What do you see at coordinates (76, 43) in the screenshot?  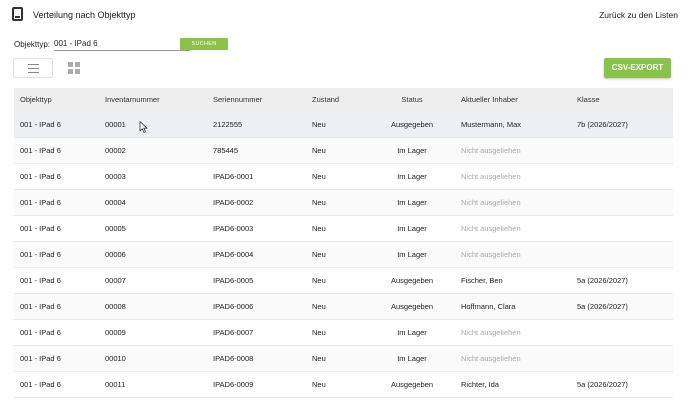 I see `object-type-selected-value: 001 - IPad 6` at bounding box center [76, 43].